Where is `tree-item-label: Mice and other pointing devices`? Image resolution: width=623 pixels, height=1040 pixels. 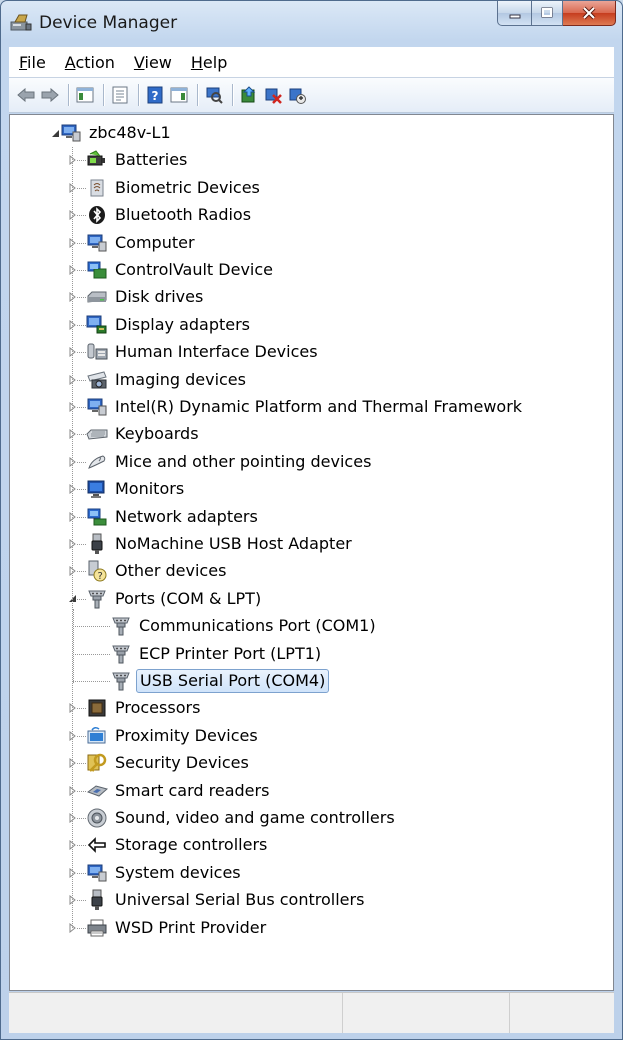
tree-item-label: Mice and other pointing devices is located at coordinates (243, 461).